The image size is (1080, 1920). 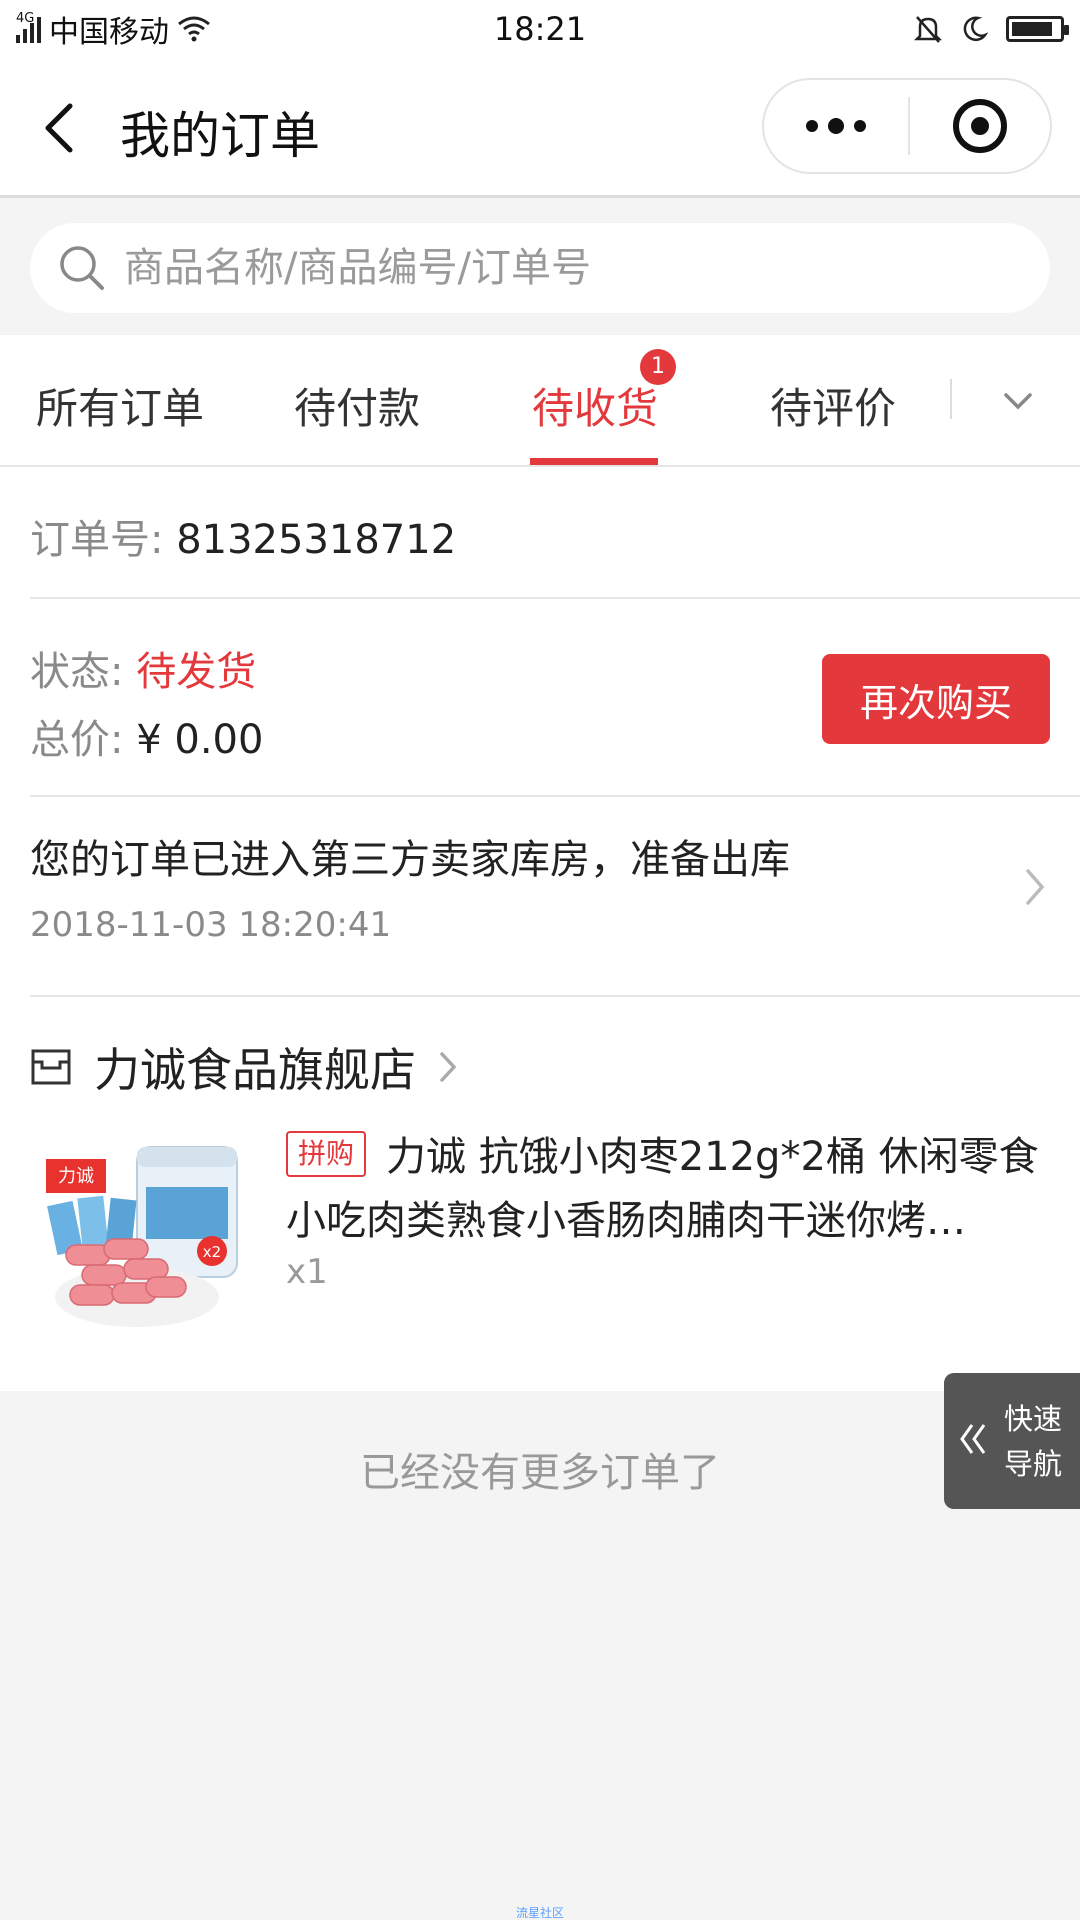 I want to click on tab-pending-receipt: 待收货, so click(x=595, y=405).